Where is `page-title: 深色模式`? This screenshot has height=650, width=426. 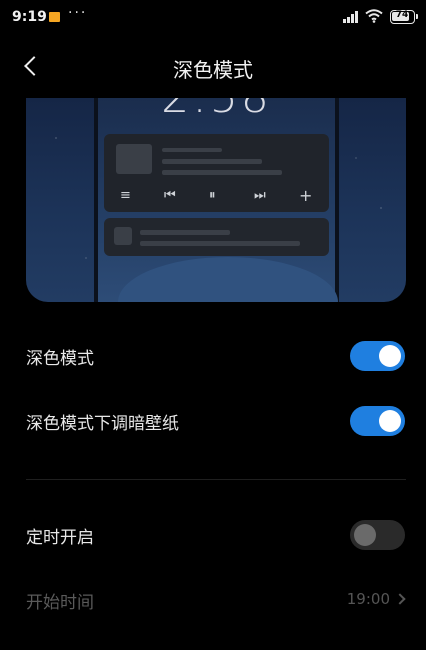 page-title: 深色模式 is located at coordinates (213, 70).